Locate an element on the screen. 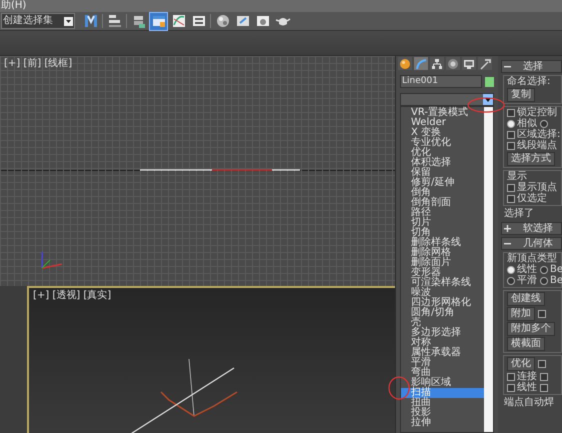  list-item: 扭曲 is located at coordinates (442, 403).